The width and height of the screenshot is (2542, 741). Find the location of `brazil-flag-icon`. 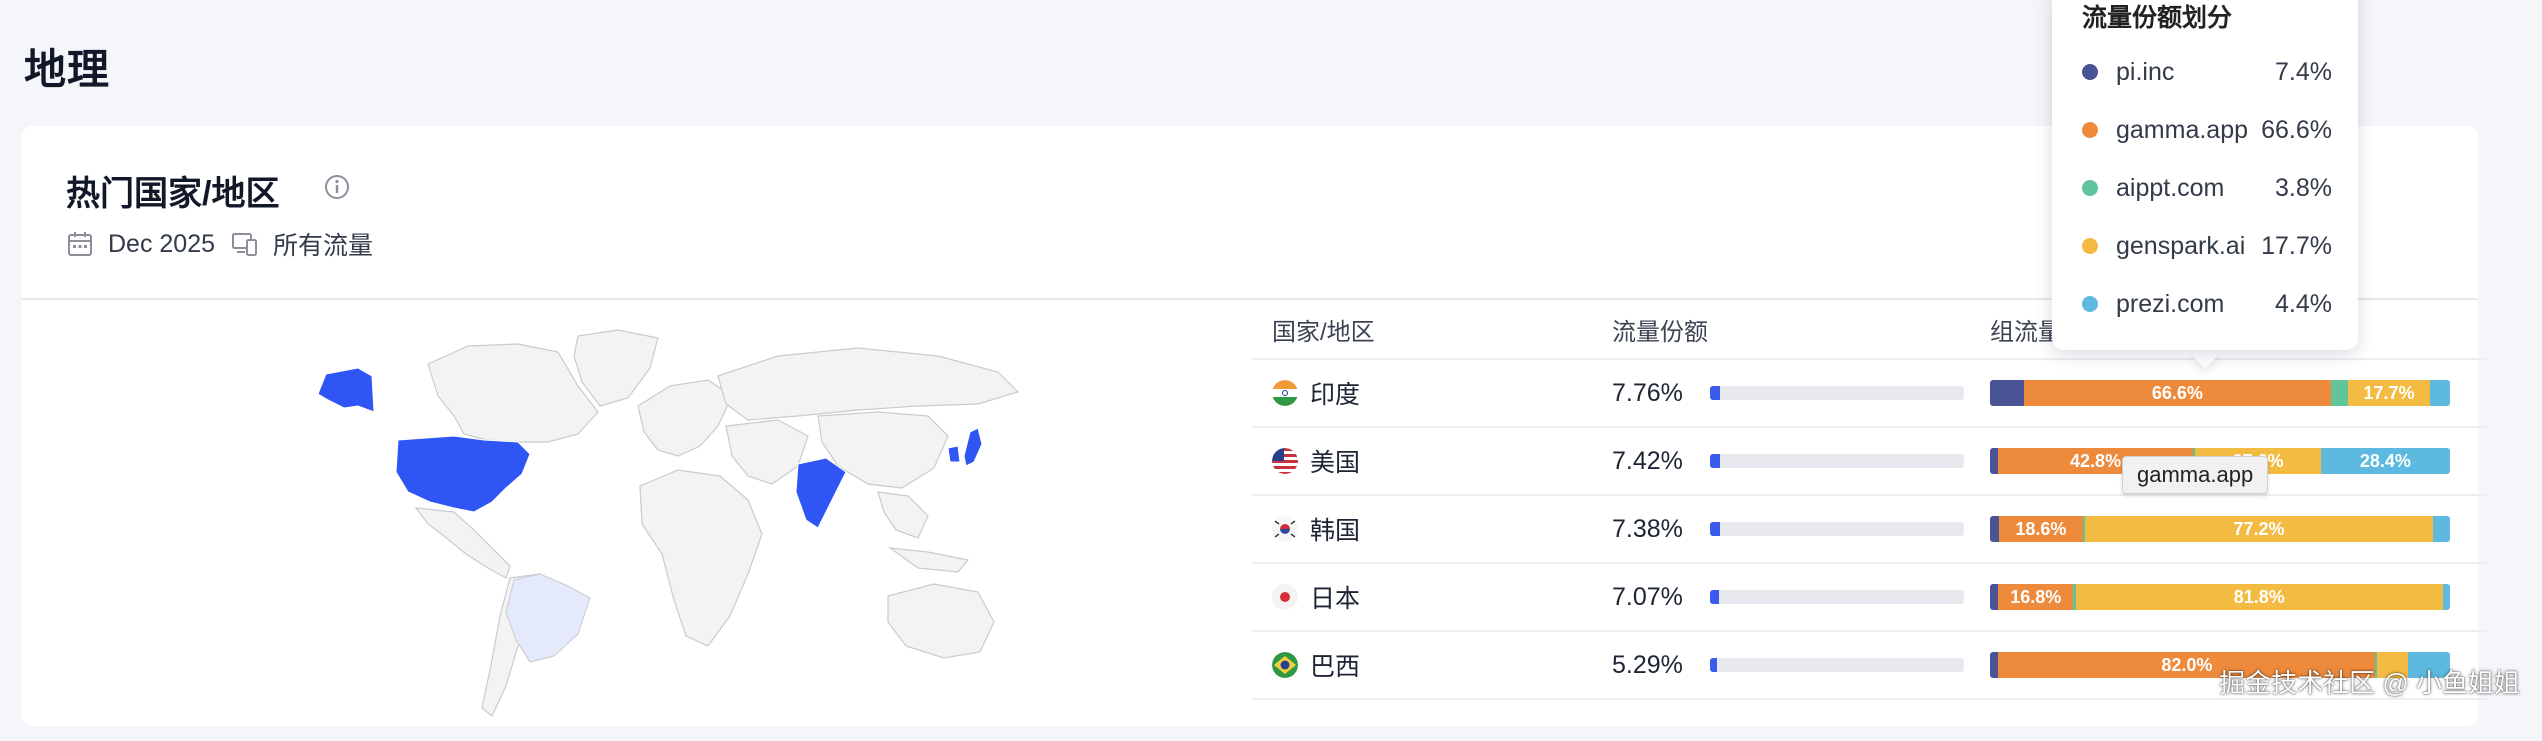

brazil-flag-icon is located at coordinates (1285, 665).